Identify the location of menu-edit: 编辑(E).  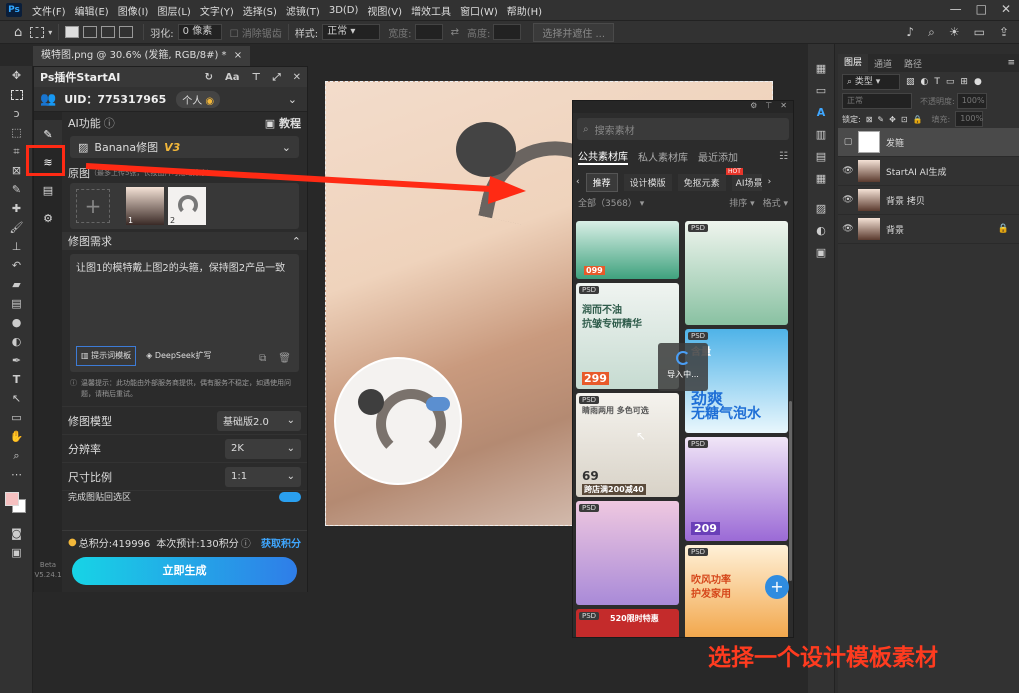
(92, 10).